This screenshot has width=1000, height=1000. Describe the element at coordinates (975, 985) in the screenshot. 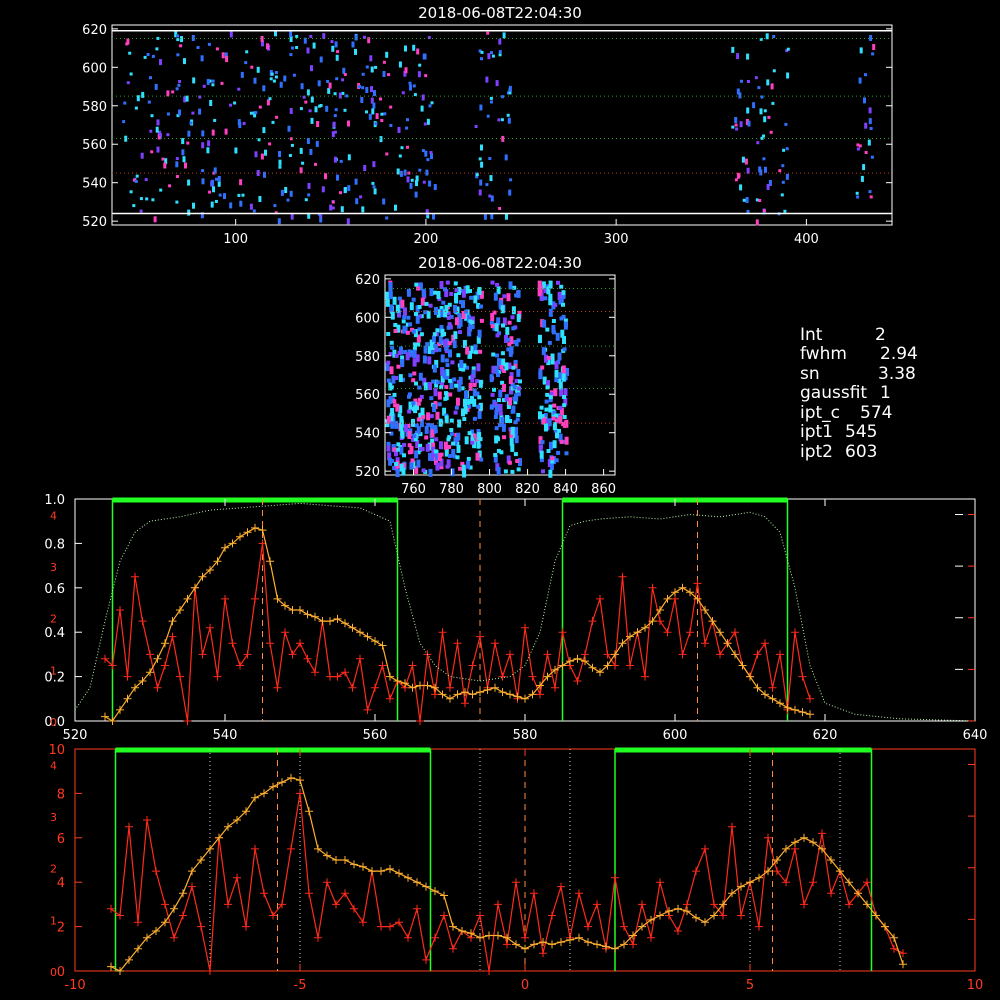

I see `off-x-tick-label: 10` at that location.